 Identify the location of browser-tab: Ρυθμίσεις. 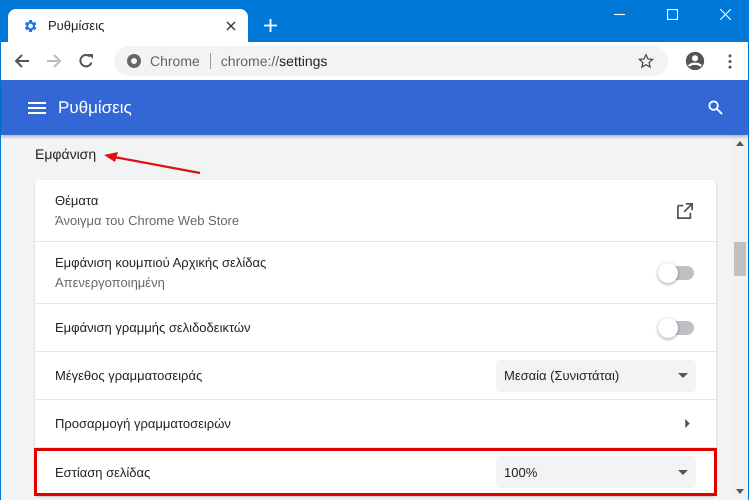
(128, 25).